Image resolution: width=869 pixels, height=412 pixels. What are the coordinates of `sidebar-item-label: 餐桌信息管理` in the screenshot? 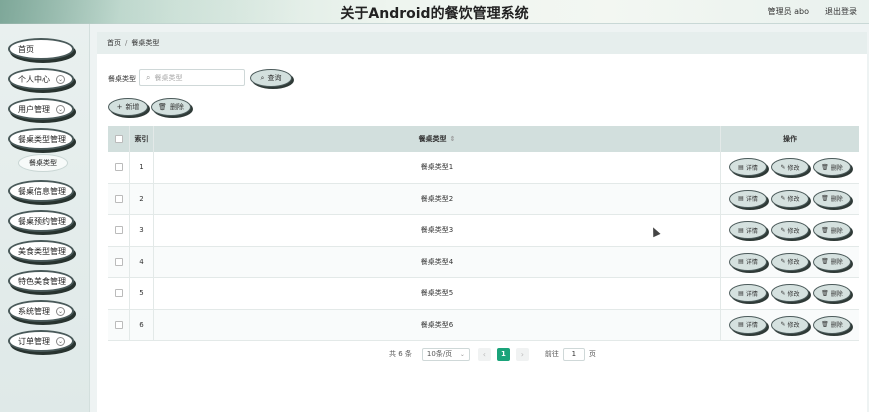 It's located at (42, 191).